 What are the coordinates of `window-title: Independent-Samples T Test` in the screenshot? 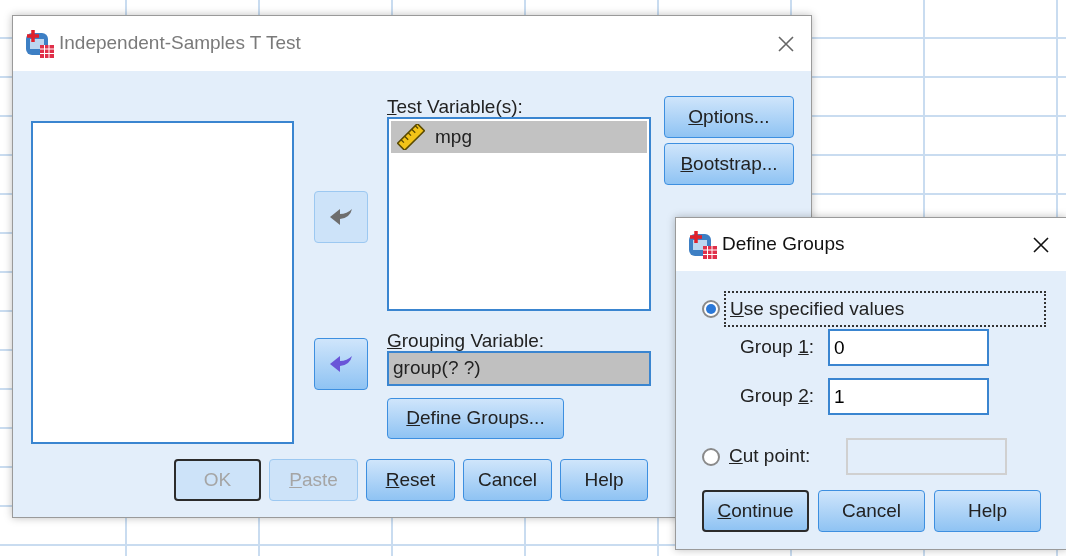 It's located at (180, 43).